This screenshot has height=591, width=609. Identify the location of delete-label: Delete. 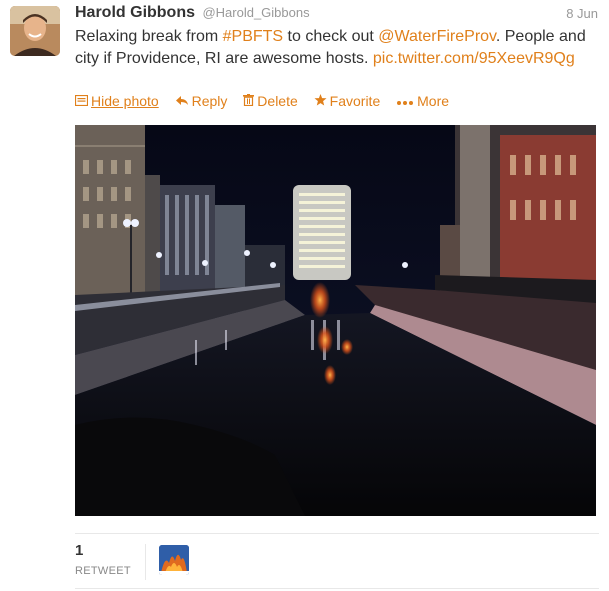
(277, 101).